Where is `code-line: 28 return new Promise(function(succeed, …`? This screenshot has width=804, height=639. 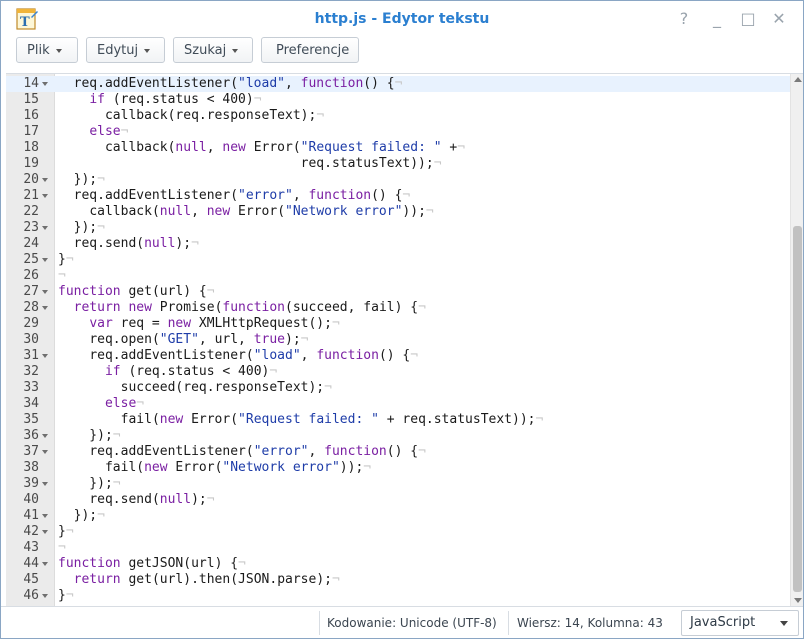 code-line: 28 return new Promise(function(succeed, … is located at coordinates (398, 308).